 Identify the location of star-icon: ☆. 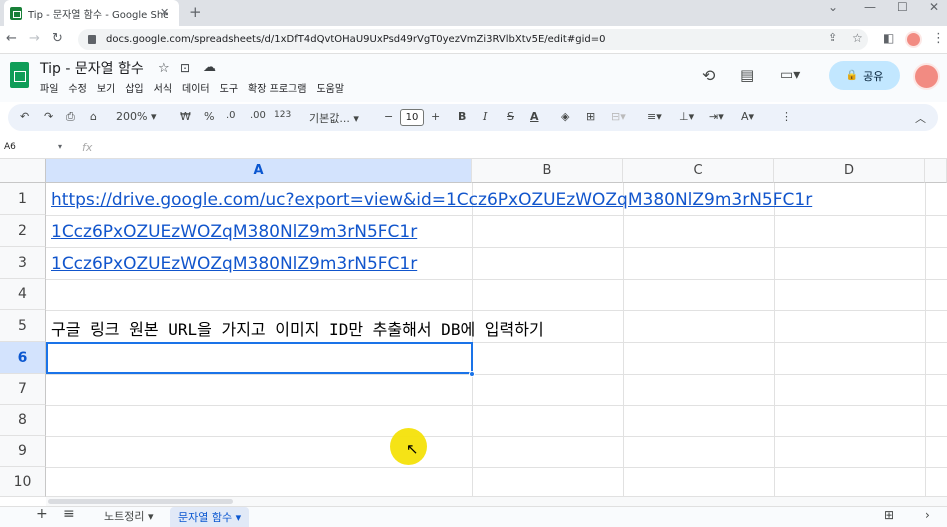
(164, 68).